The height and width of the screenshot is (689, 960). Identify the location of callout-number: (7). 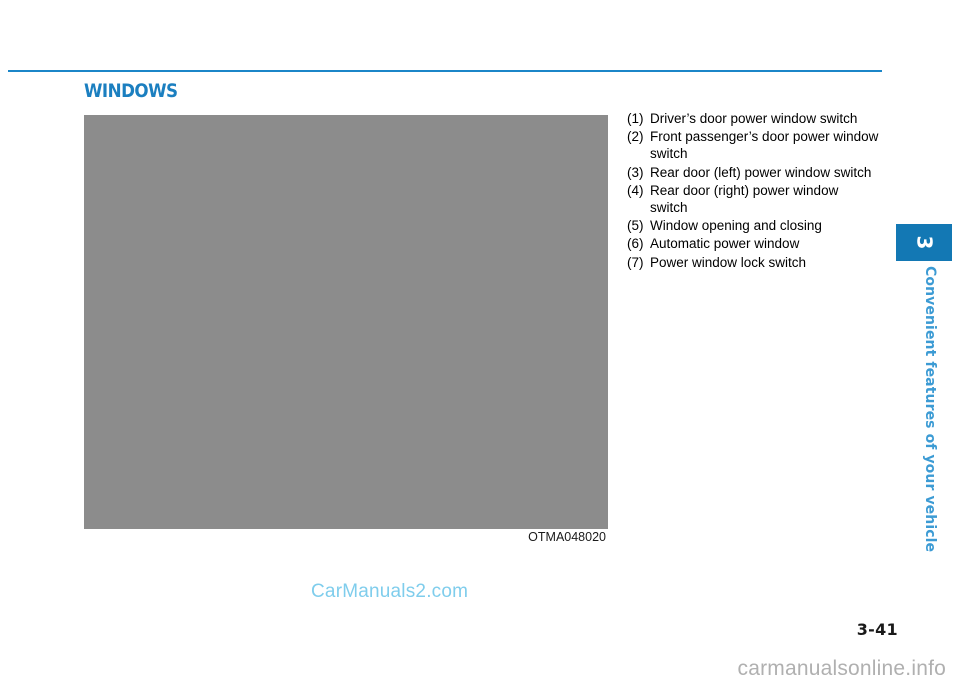
(635, 262).